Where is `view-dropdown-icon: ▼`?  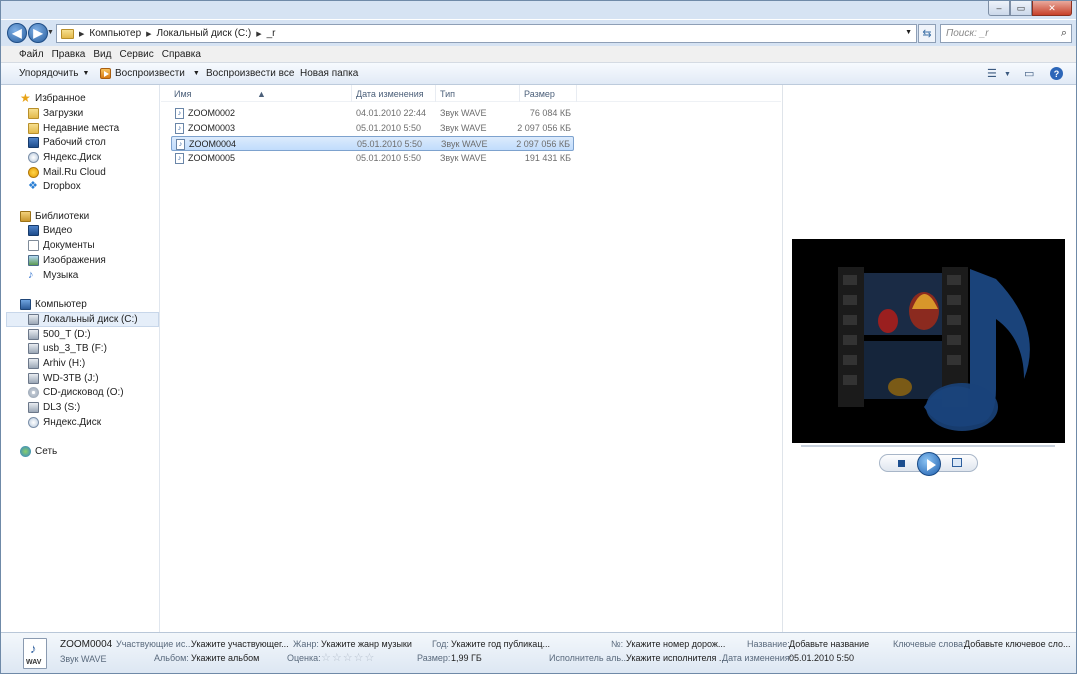
view-dropdown-icon: ▼ is located at coordinates (1007, 74).